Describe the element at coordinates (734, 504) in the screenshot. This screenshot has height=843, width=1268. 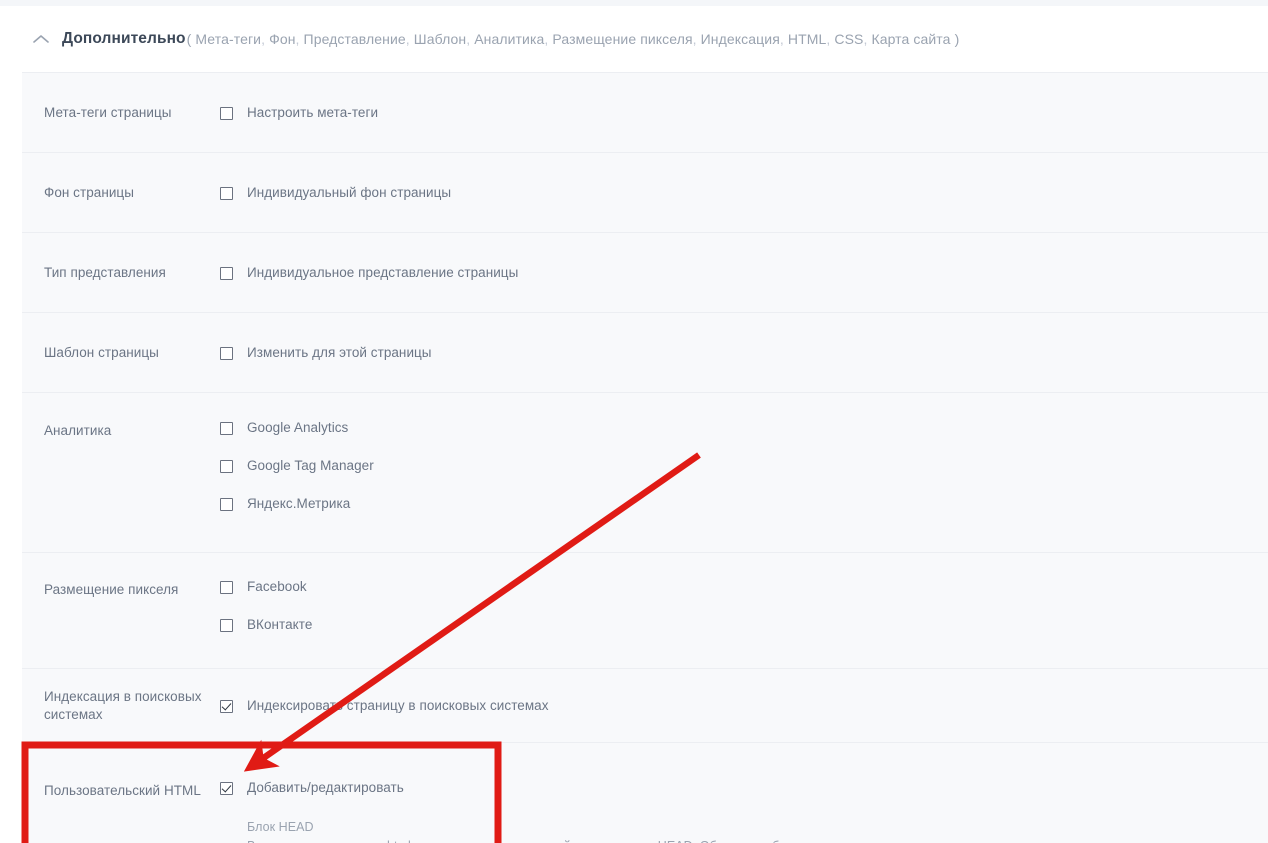
I see `checkbox-option: Яндекс.Метрика` at that location.